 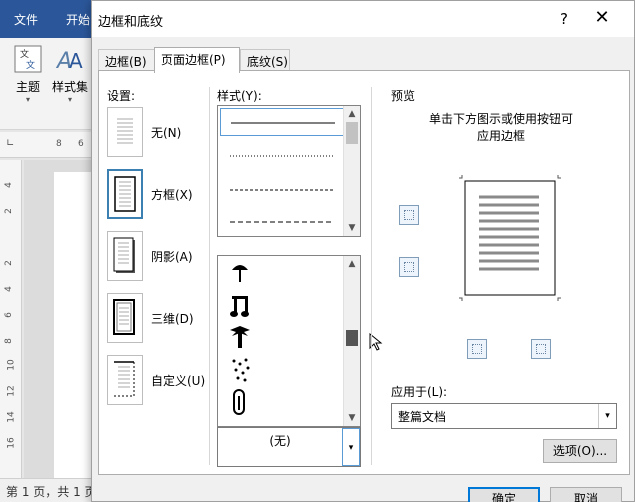 What do you see at coordinates (280, 441) in the screenshot?
I see `art-value: (无)` at bounding box center [280, 441].